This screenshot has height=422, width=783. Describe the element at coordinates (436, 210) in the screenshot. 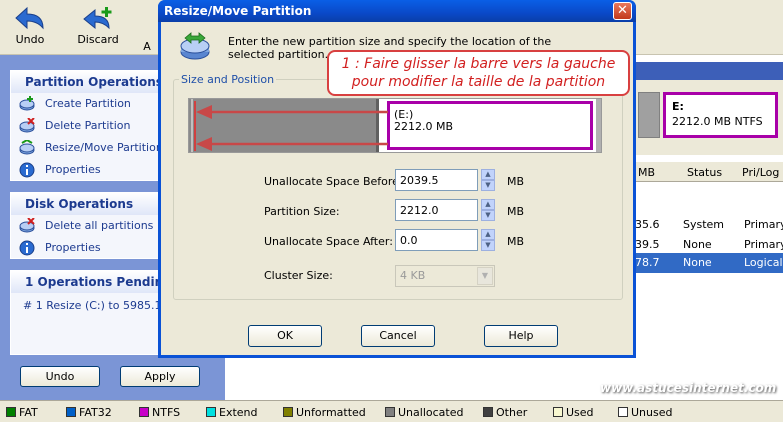

I see `partition-size-input` at that location.